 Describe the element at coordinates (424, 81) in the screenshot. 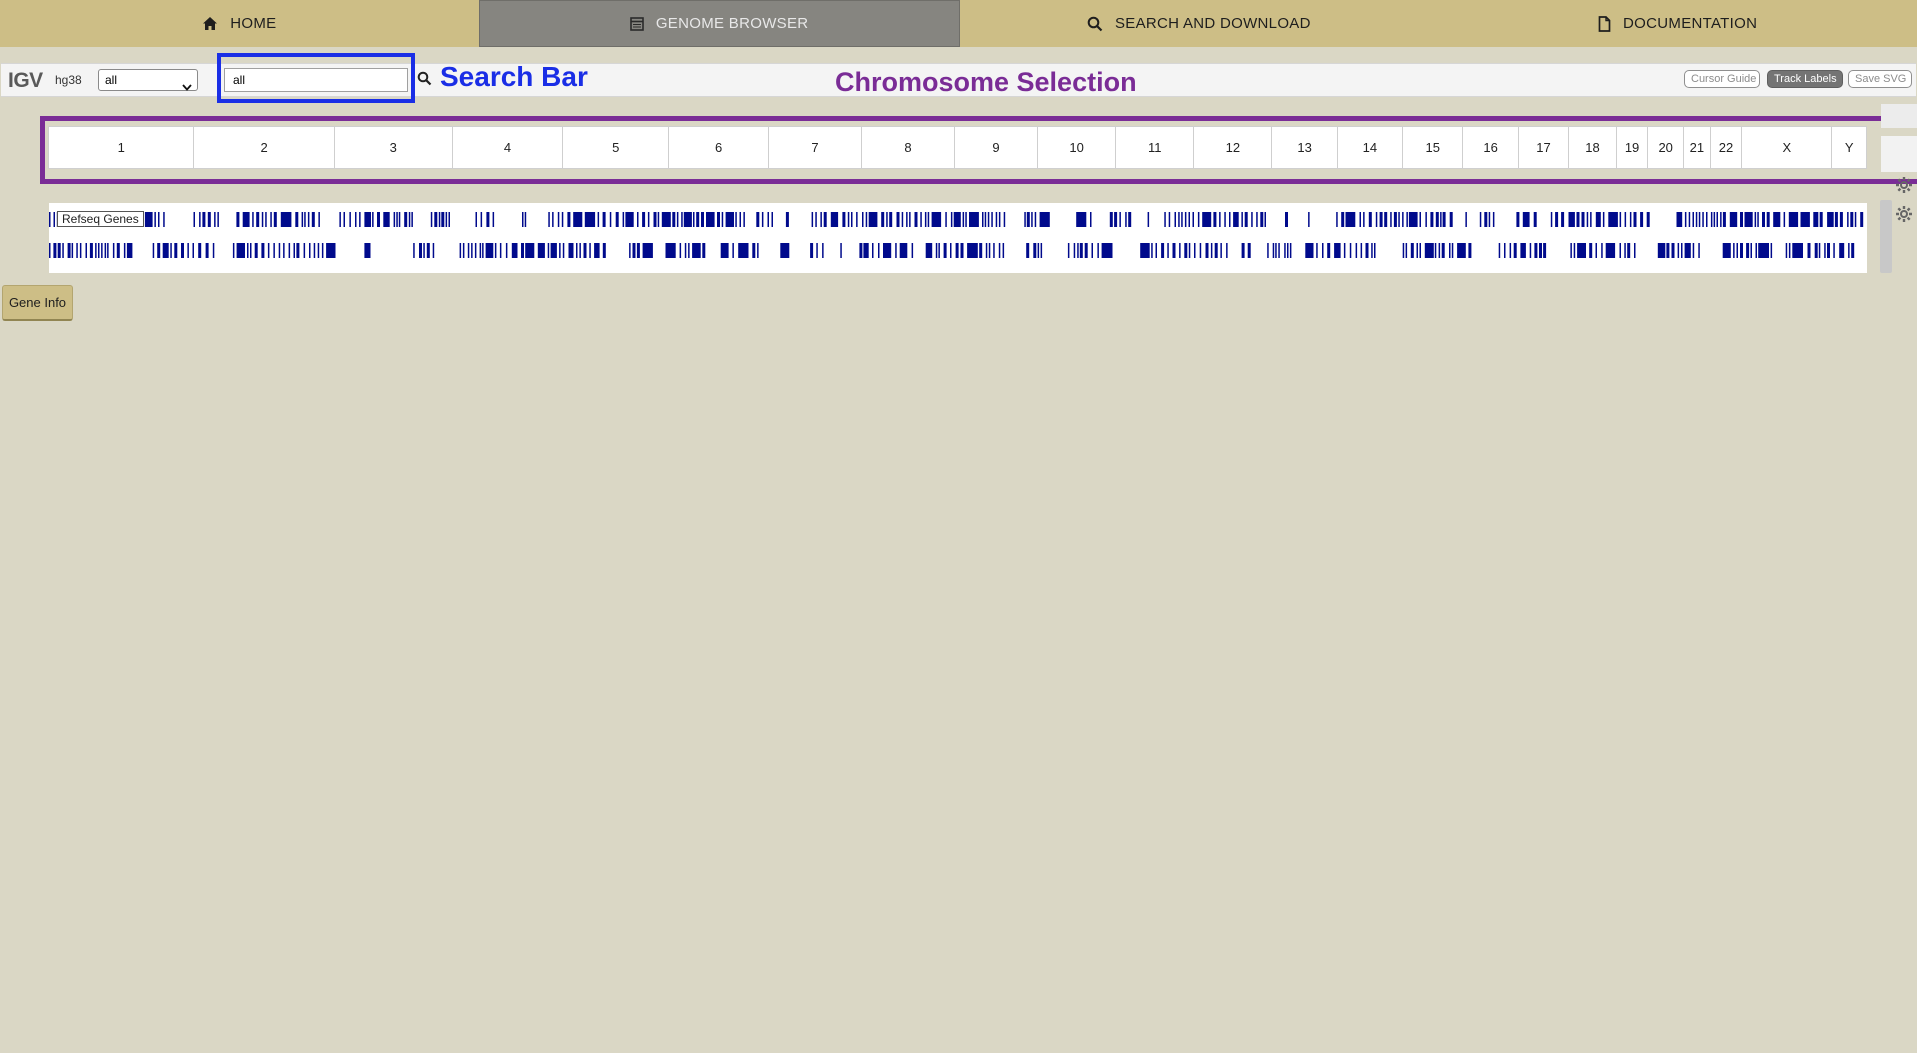

I see `search-icon` at that location.